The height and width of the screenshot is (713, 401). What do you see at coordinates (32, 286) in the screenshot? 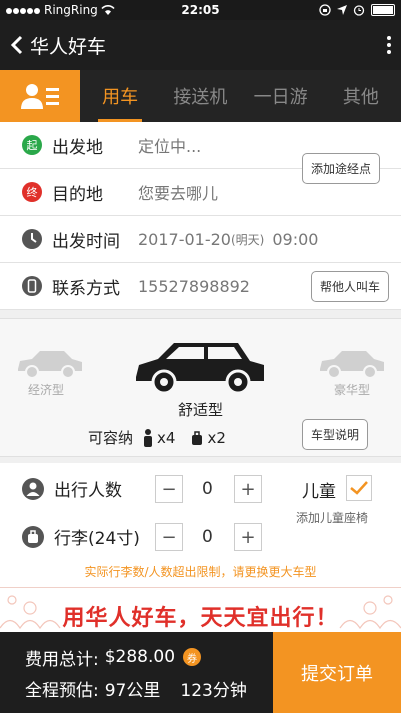
I see `phone-icon` at bounding box center [32, 286].